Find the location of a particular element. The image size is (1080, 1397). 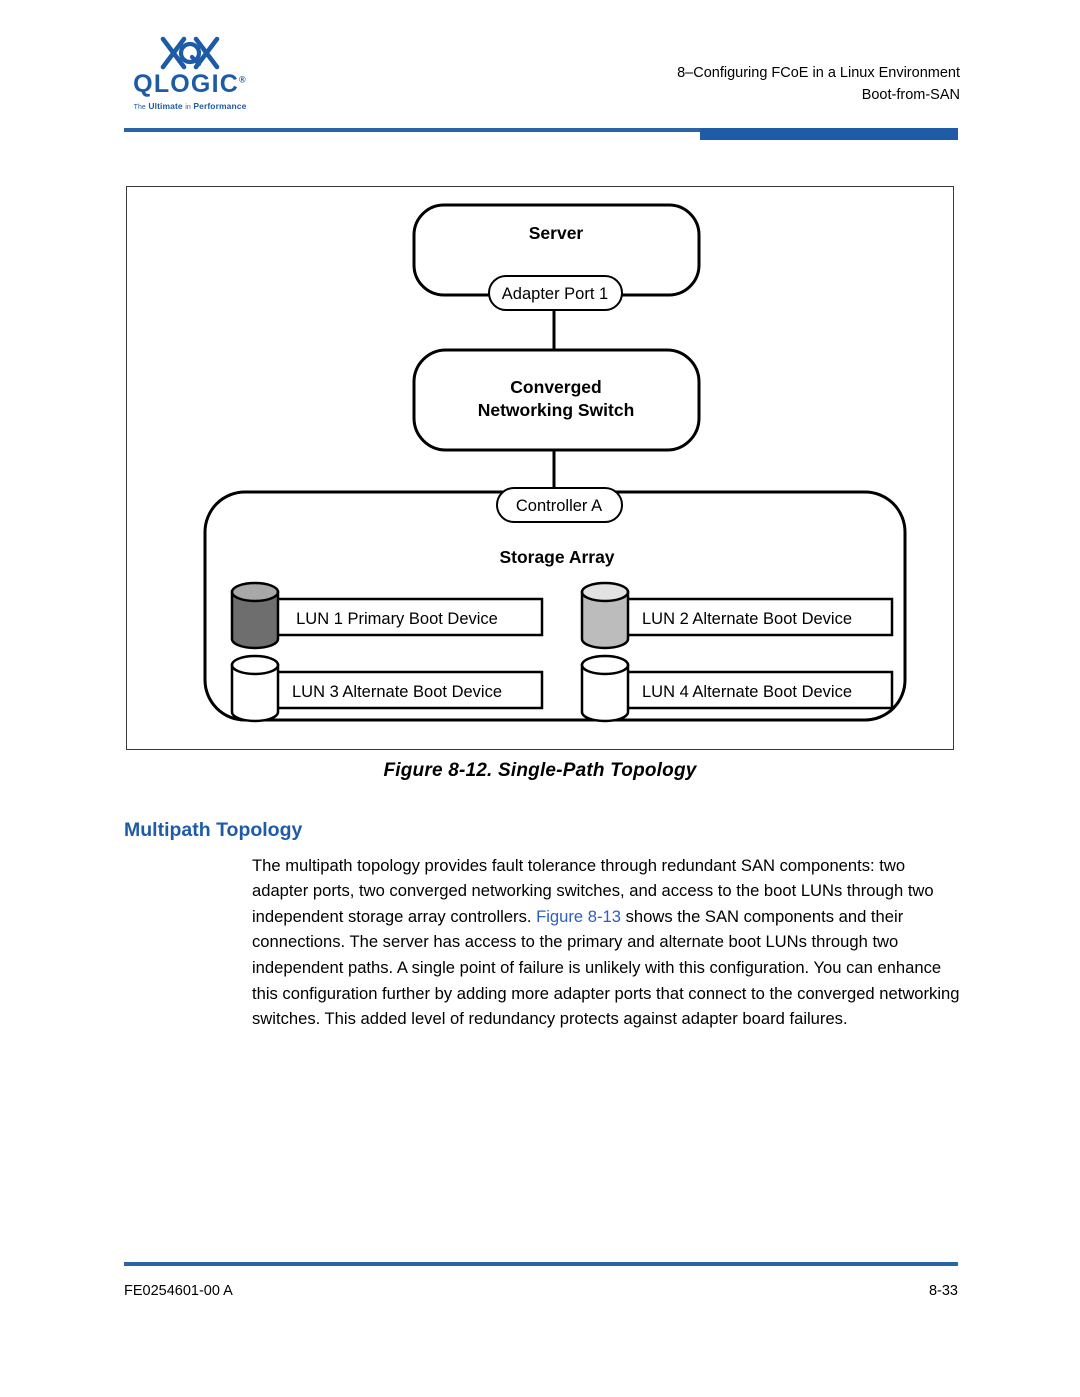

lun-4-label: LUN 4 Alternate Boot Device is located at coordinates (747, 692).